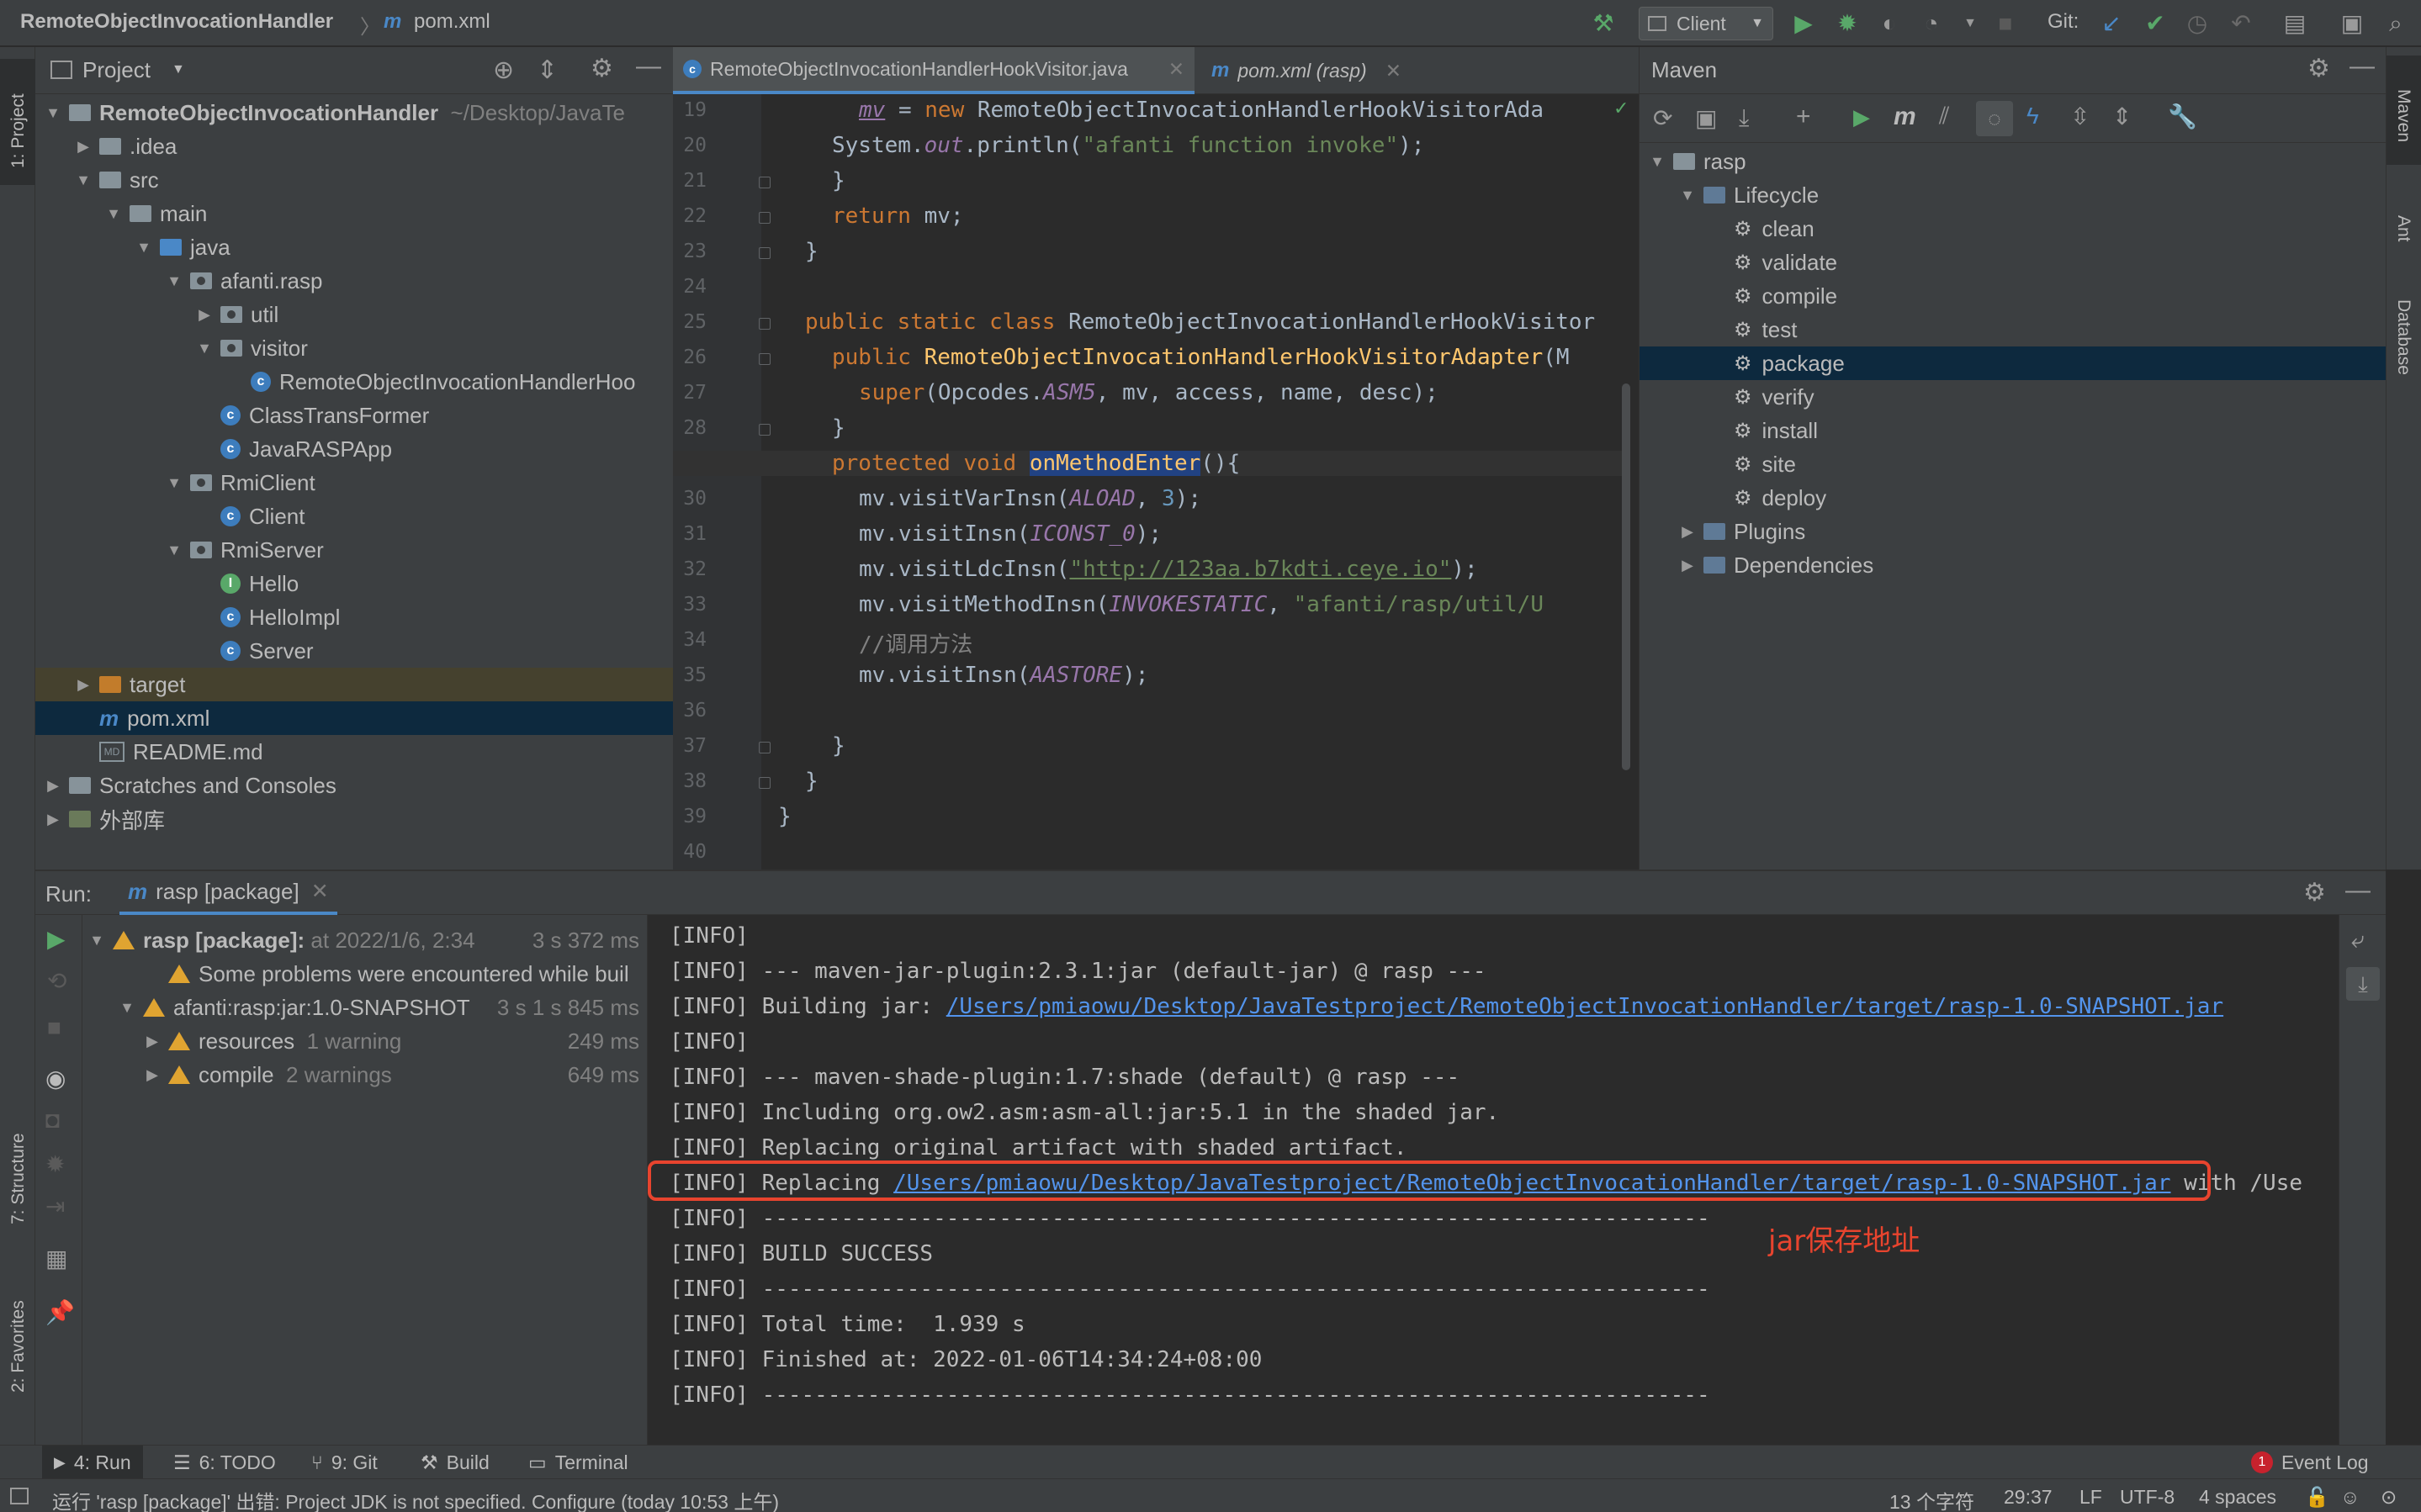  I want to click on tab-todo: ☰ 6: TODO, so click(225, 1462).